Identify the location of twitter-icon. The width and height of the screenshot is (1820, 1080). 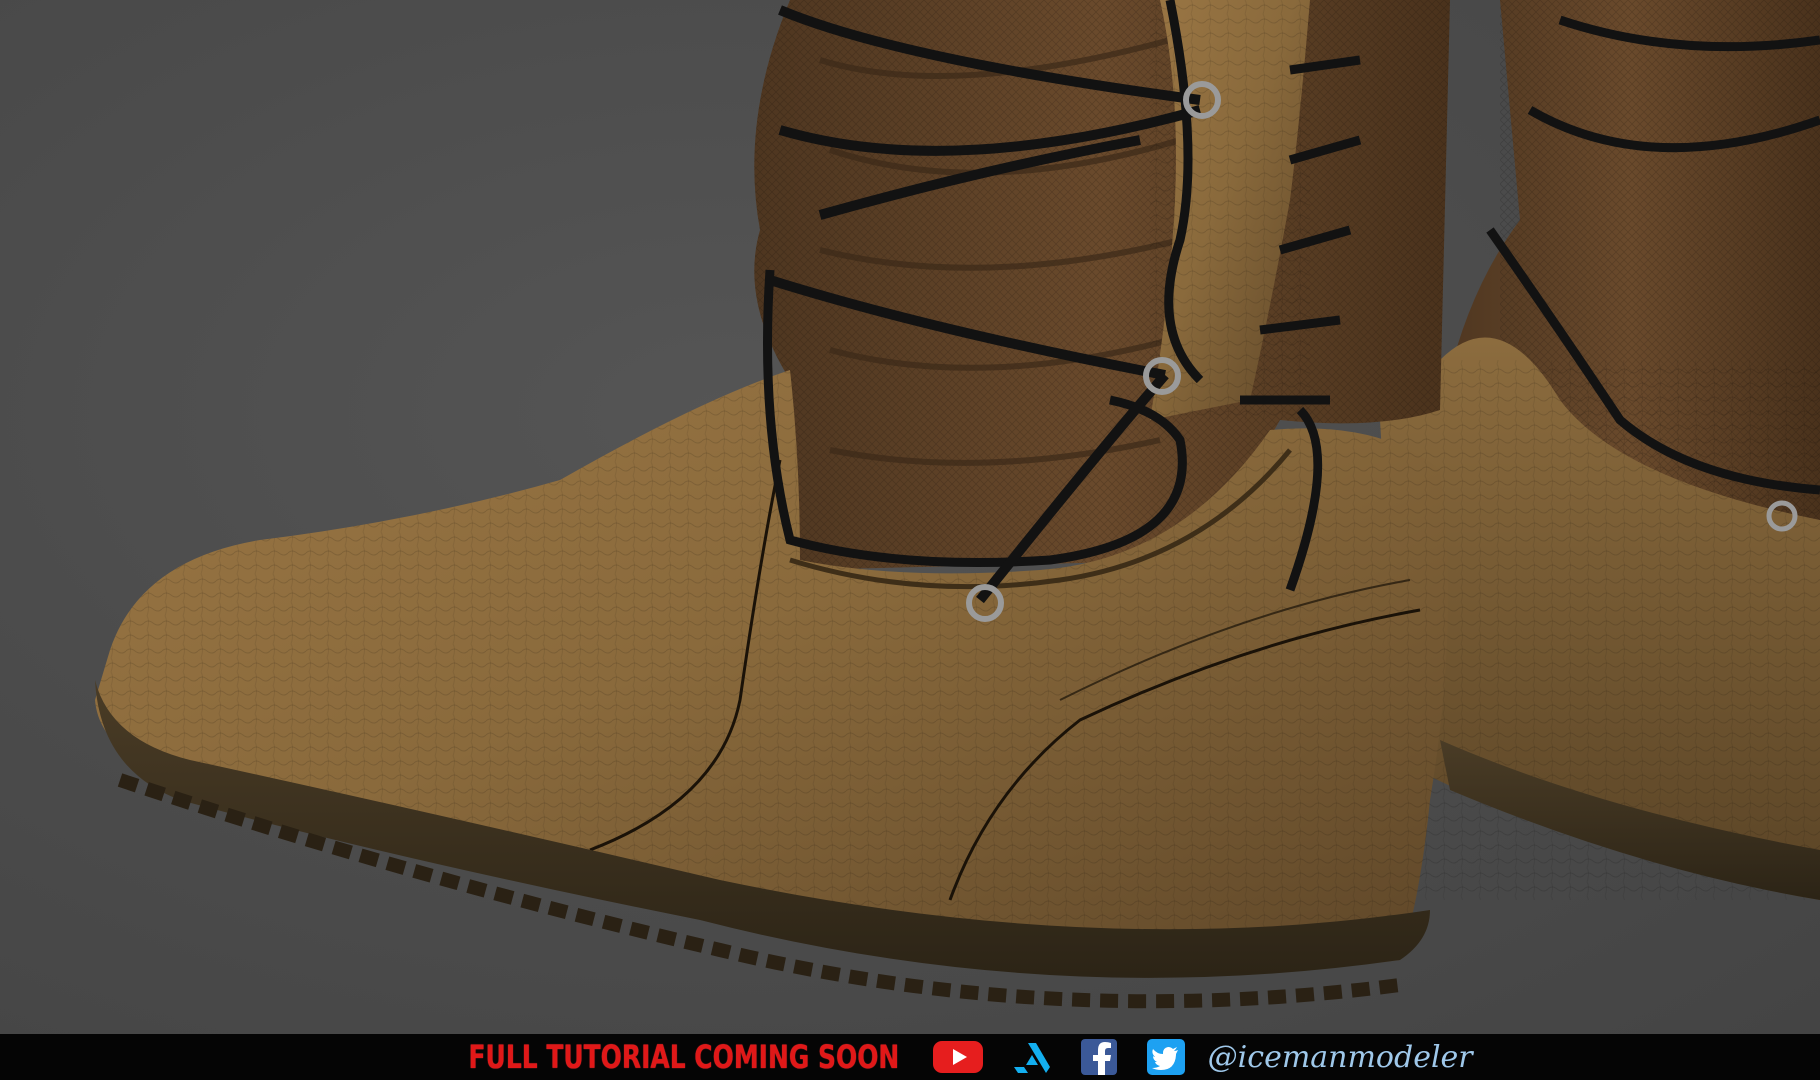
(1166, 1057).